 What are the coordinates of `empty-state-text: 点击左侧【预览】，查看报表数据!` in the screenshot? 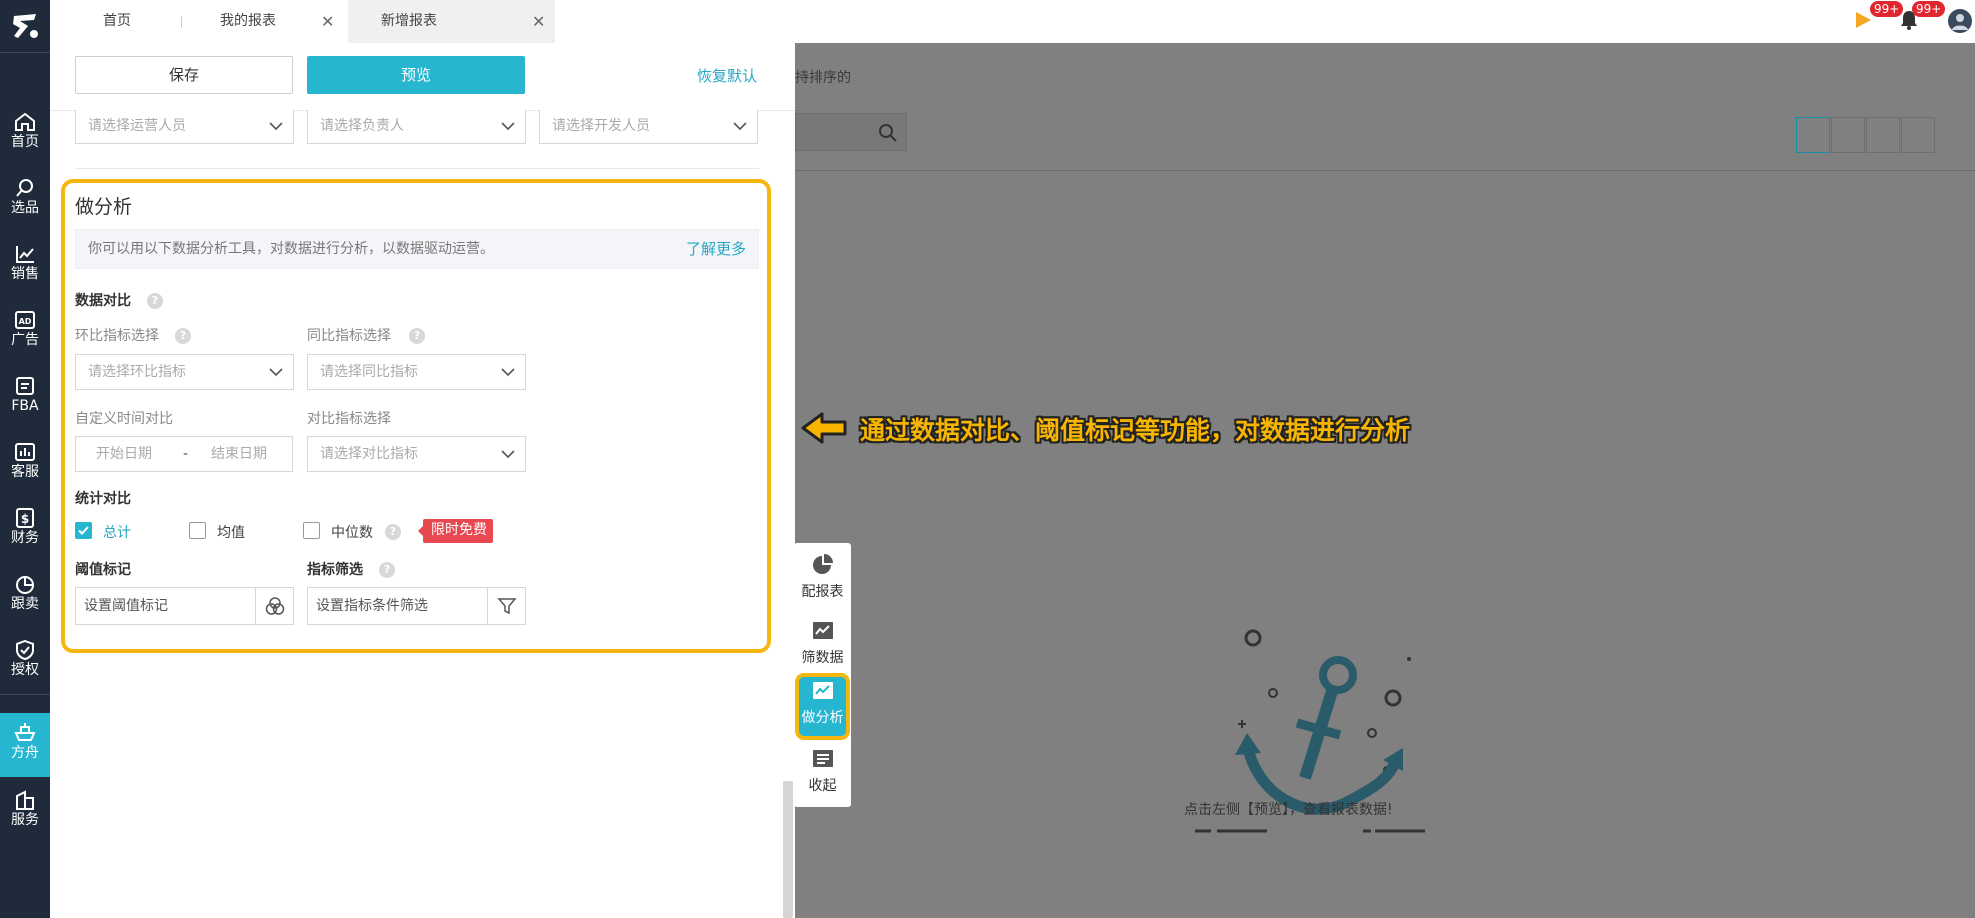 It's located at (1288, 810).